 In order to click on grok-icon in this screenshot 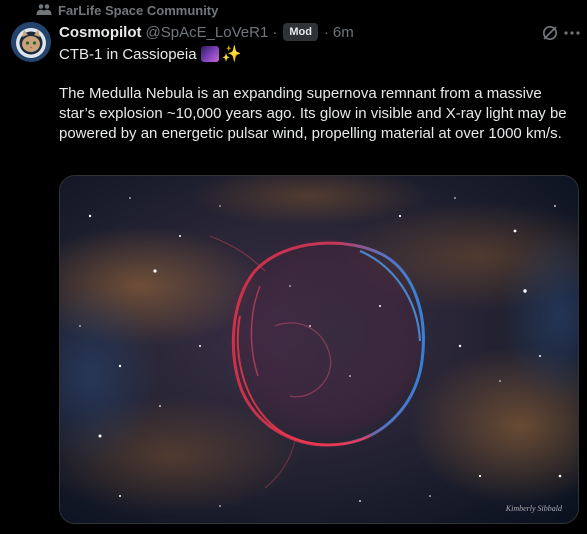, I will do `click(550, 33)`.